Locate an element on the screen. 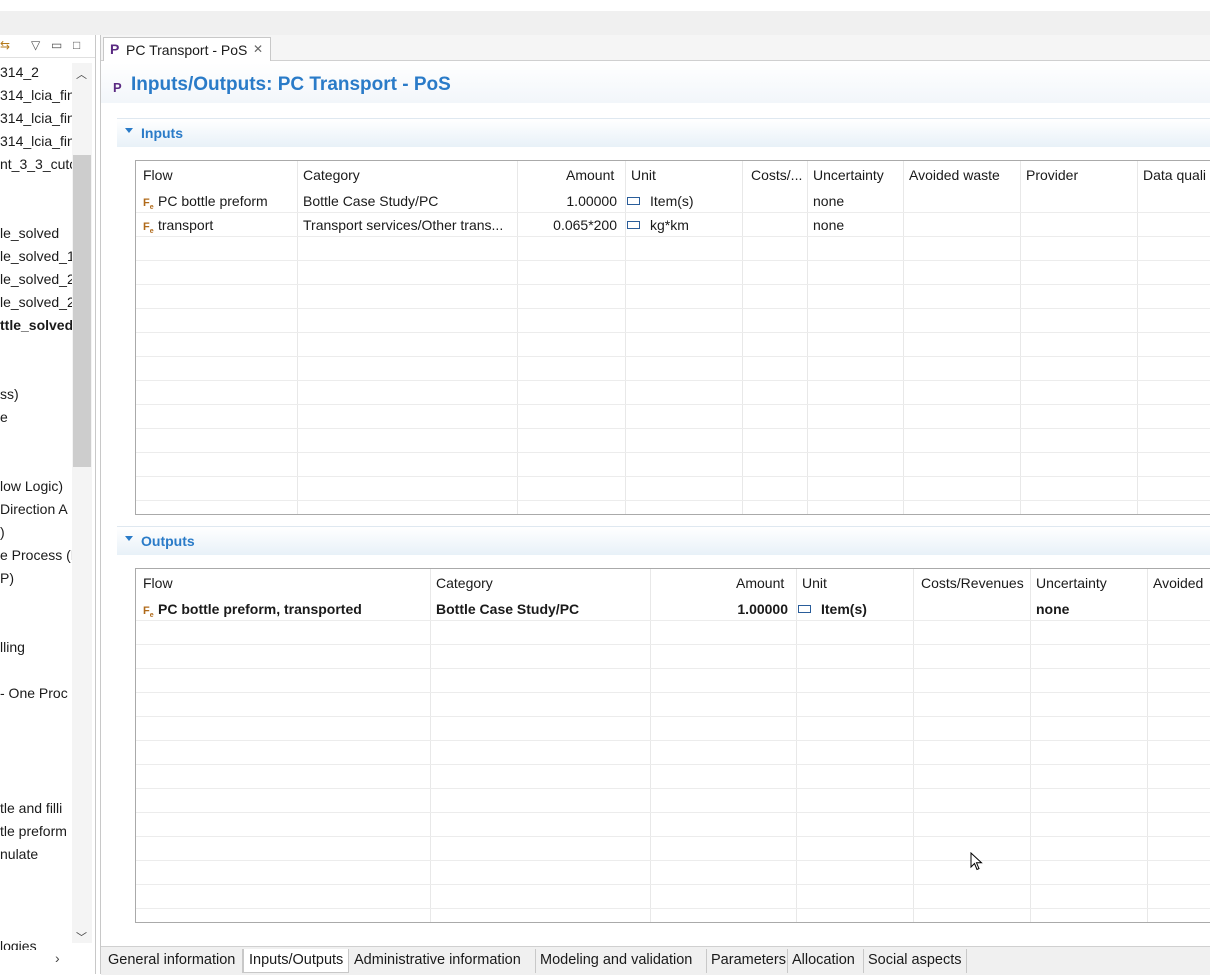 The height and width of the screenshot is (975, 1210). editor-tab-title: PC Transport - PoS is located at coordinates (186, 50).